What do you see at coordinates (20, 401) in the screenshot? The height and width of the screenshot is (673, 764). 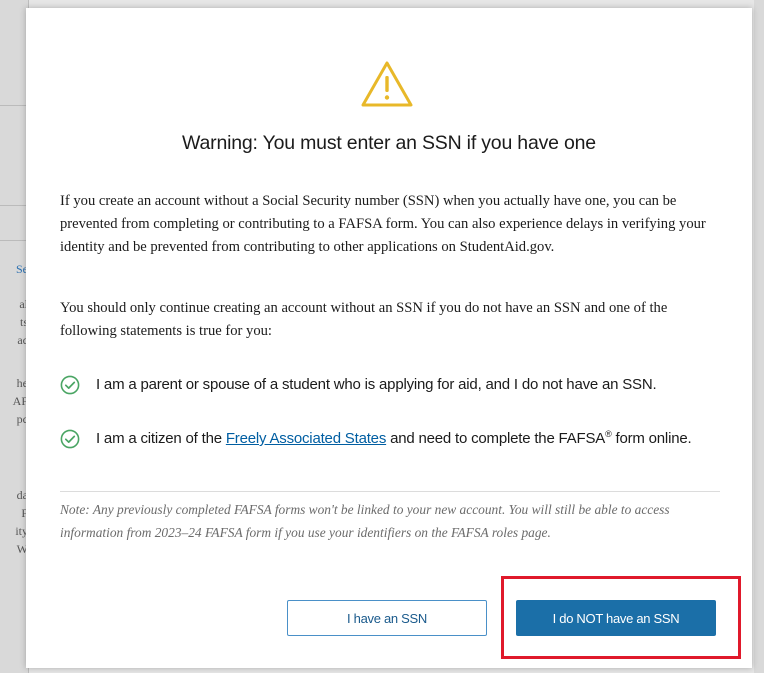 I see `background-fragment: AF` at bounding box center [20, 401].